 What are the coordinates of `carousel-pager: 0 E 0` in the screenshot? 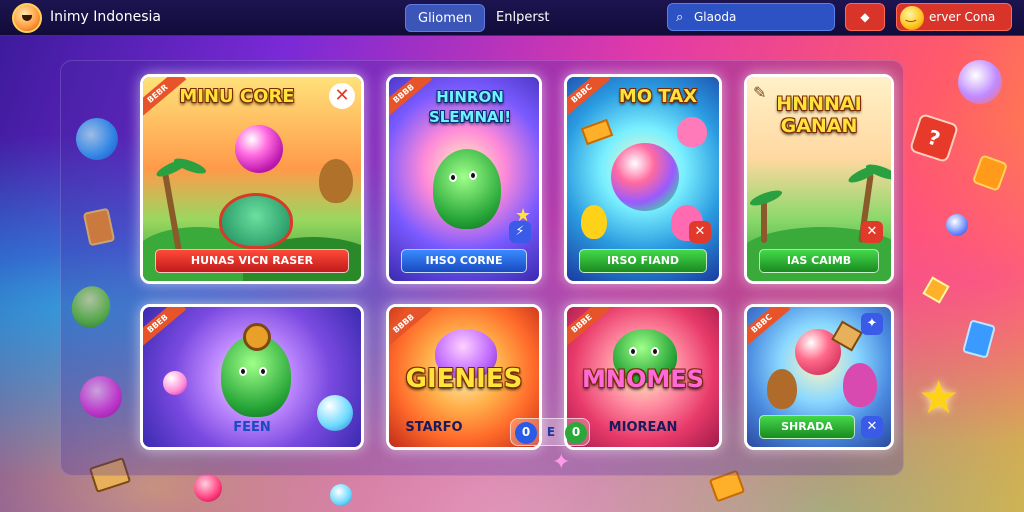 It's located at (550, 432).